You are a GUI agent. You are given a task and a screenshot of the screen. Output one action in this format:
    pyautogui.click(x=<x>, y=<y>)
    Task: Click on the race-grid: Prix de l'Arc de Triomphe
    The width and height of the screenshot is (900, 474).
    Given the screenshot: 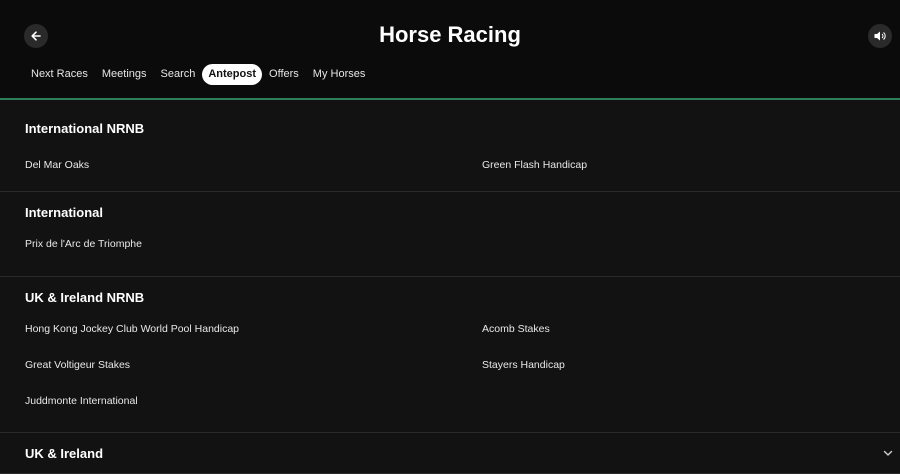 What is the action you would take?
    pyautogui.click(x=450, y=255)
    